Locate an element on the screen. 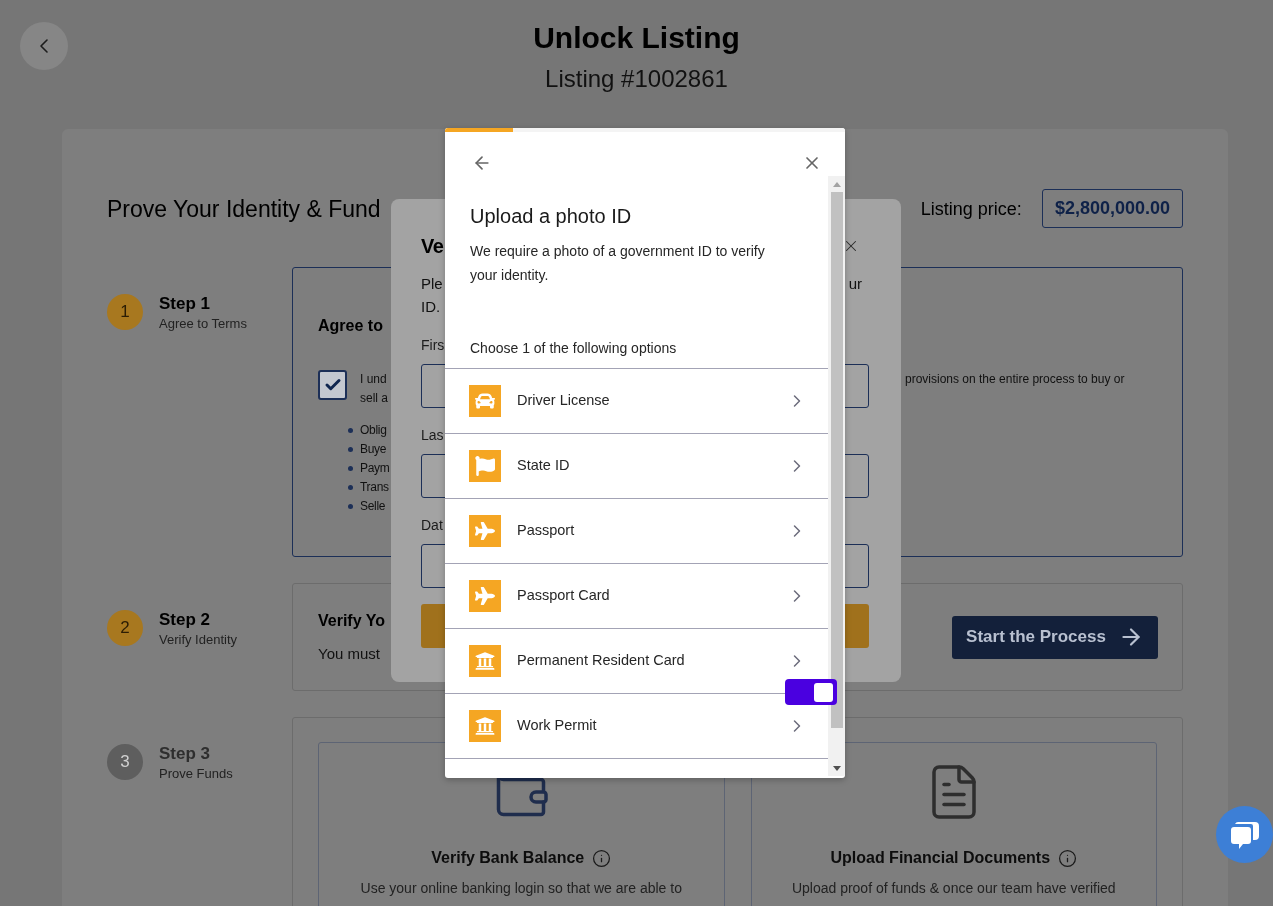 The image size is (1273, 906). price-label: Listing price: is located at coordinates (971, 209).